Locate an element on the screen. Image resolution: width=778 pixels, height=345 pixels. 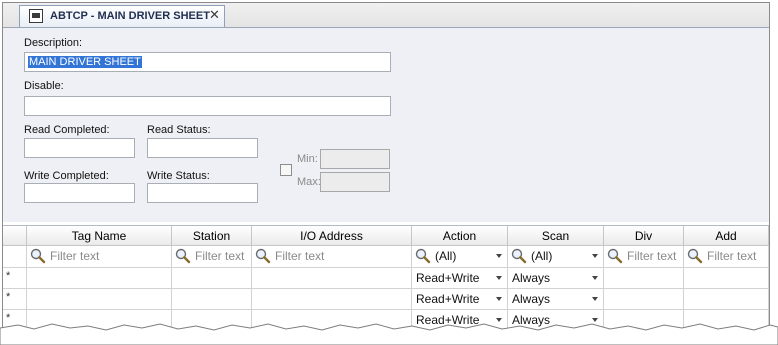
disable-field is located at coordinates (207, 106).